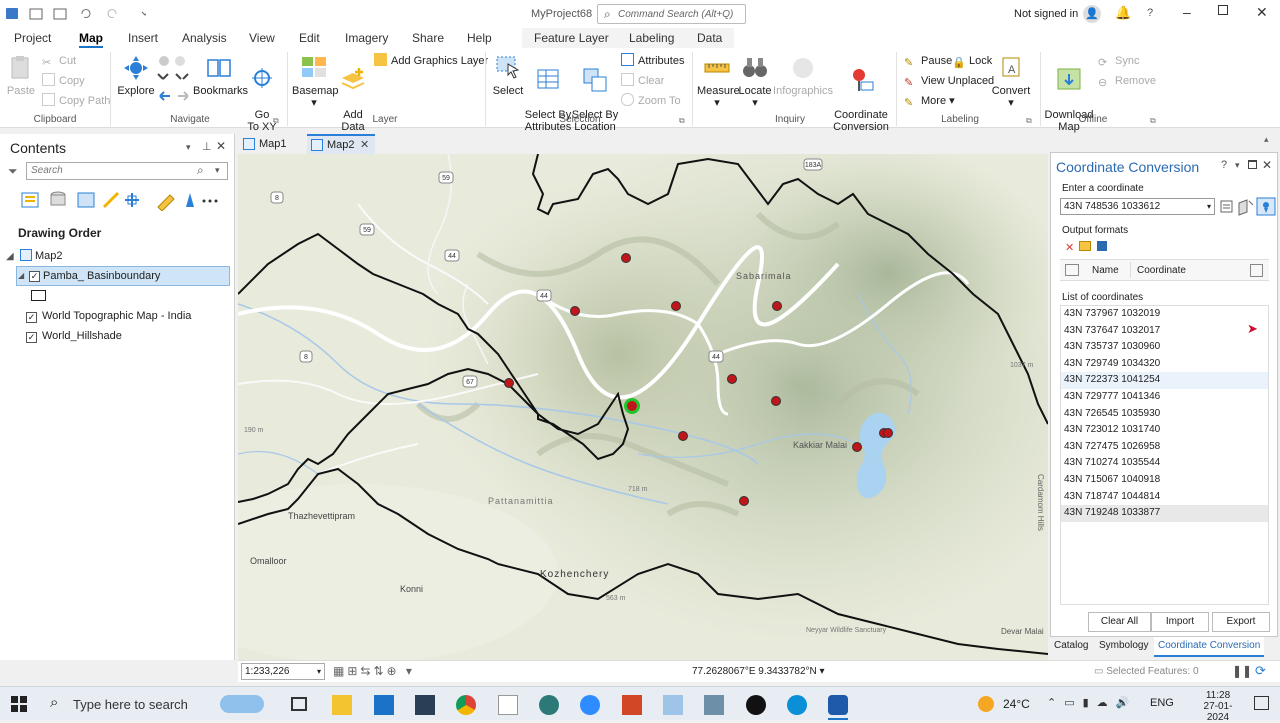 Image resolution: width=1280 pixels, height=723 pixels. What do you see at coordinates (652, 61) in the screenshot?
I see `attributes-button: Attributes` at bounding box center [652, 61].